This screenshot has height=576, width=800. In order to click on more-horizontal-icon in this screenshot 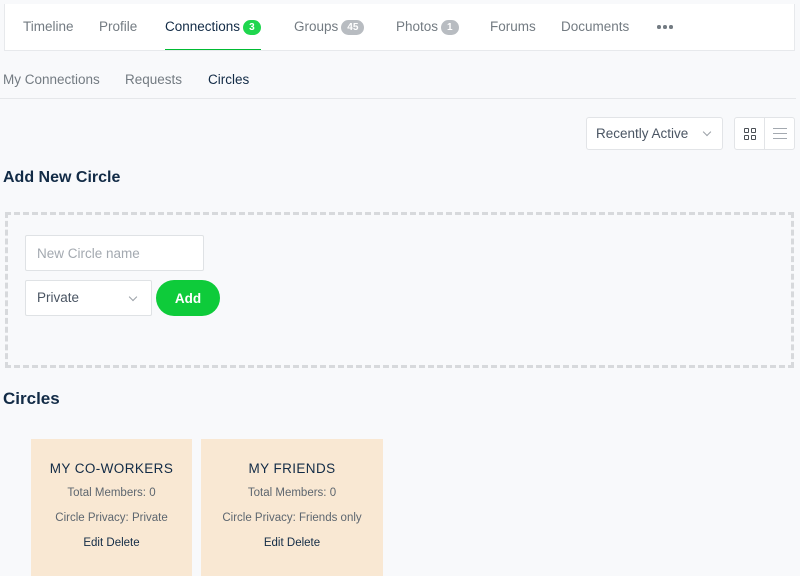, I will do `click(665, 27)`.